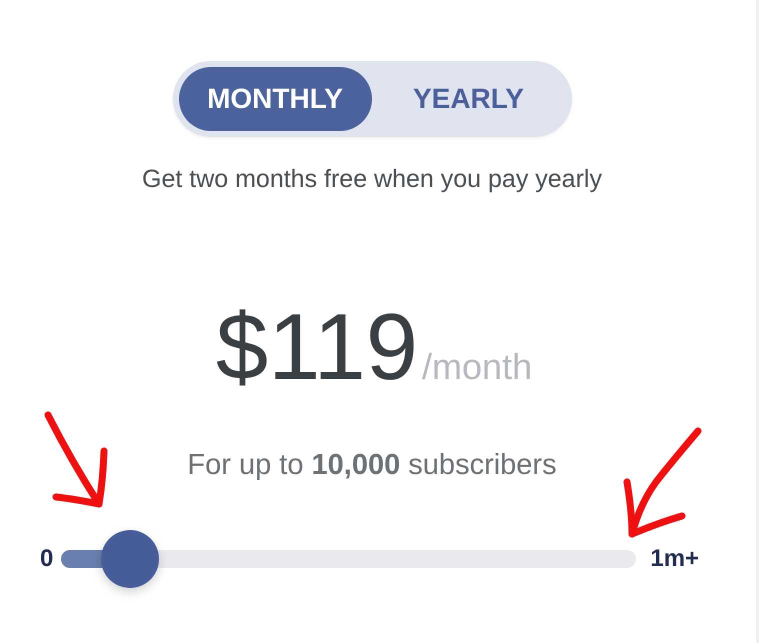 Image resolution: width=759 pixels, height=643 pixels. What do you see at coordinates (477, 367) in the screenshot?
I see `price-period: /month` at bounding box center [477, 367].